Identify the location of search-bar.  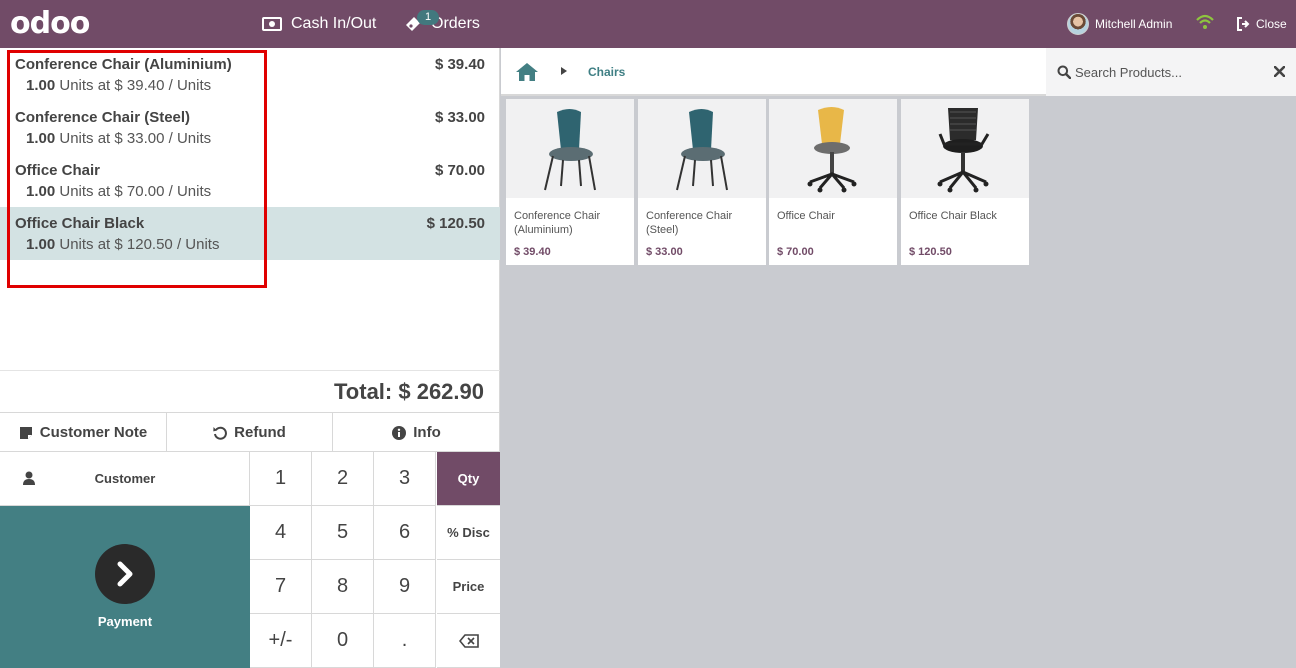
(1171, 72).